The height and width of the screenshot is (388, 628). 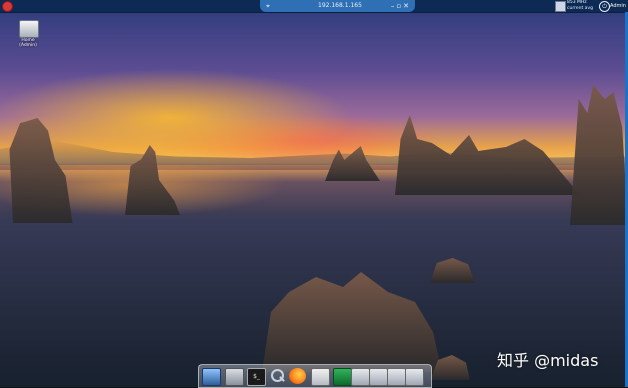 I want to click on workspace-1-icon, so click(x=360, y=377).